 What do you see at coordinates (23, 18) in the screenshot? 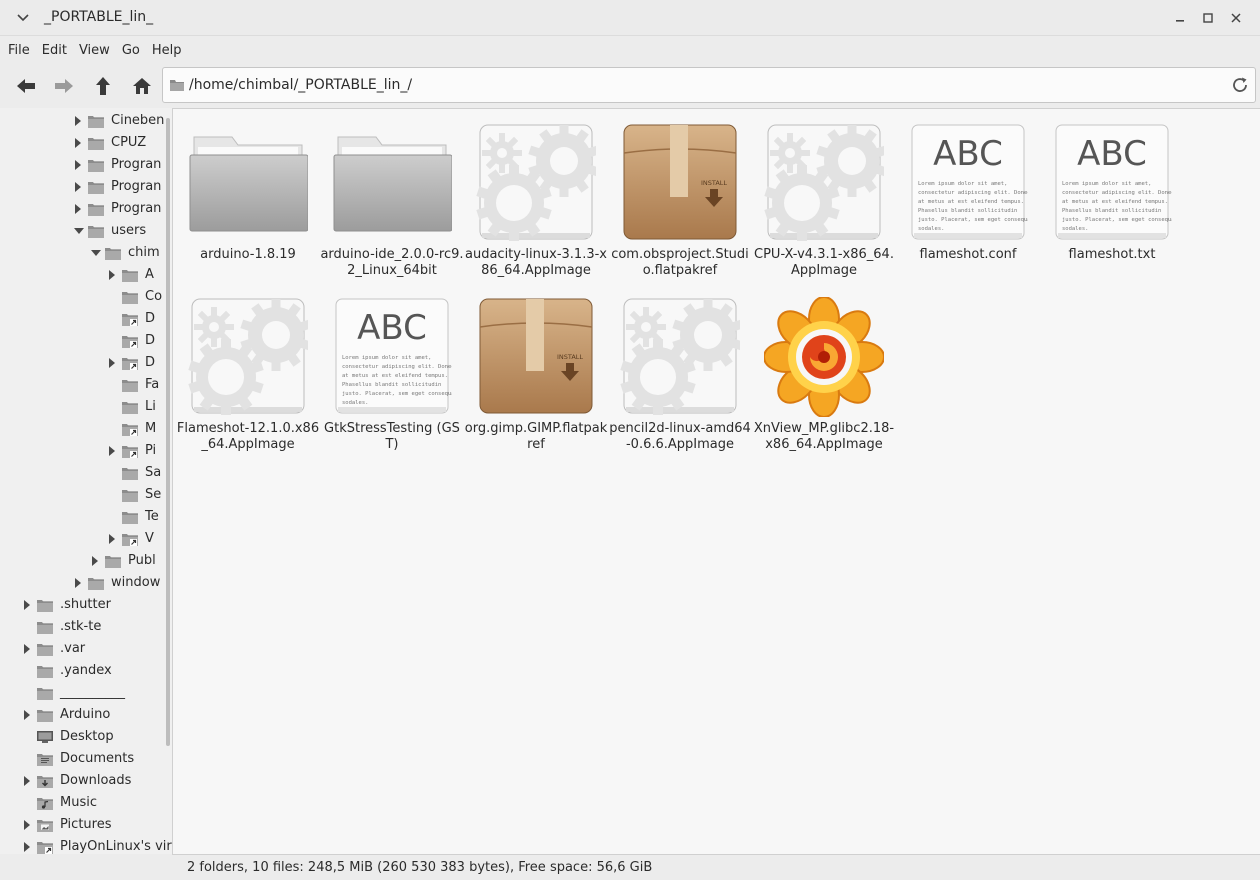
I see `window-menu-chevron-icon` at bounding box center [23, 18].